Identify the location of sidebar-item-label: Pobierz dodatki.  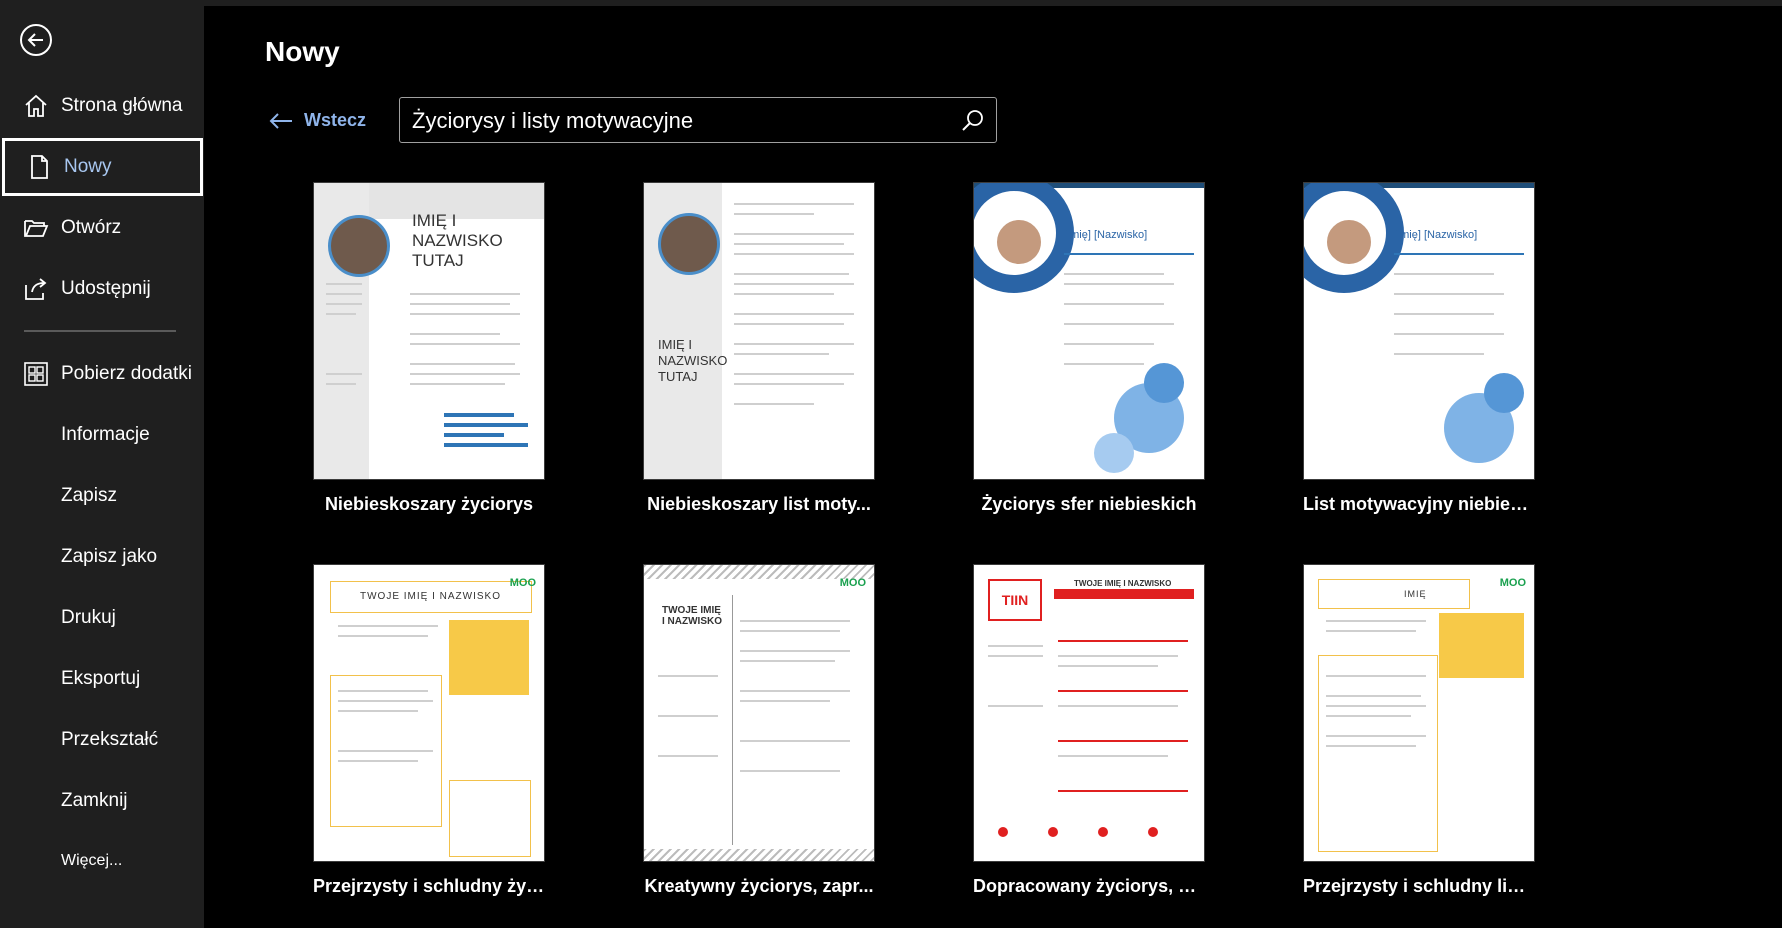
(126, 373).